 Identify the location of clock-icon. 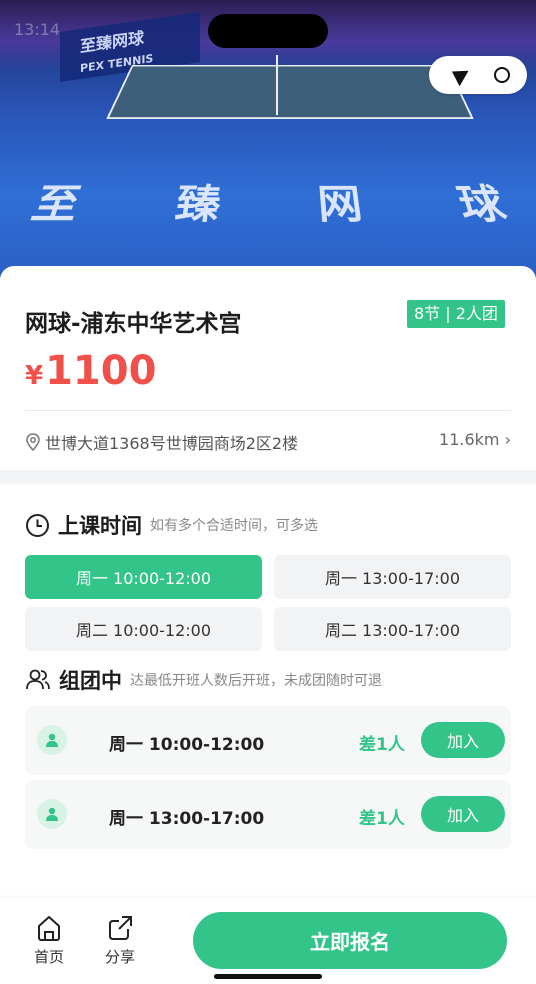
(37, 525).